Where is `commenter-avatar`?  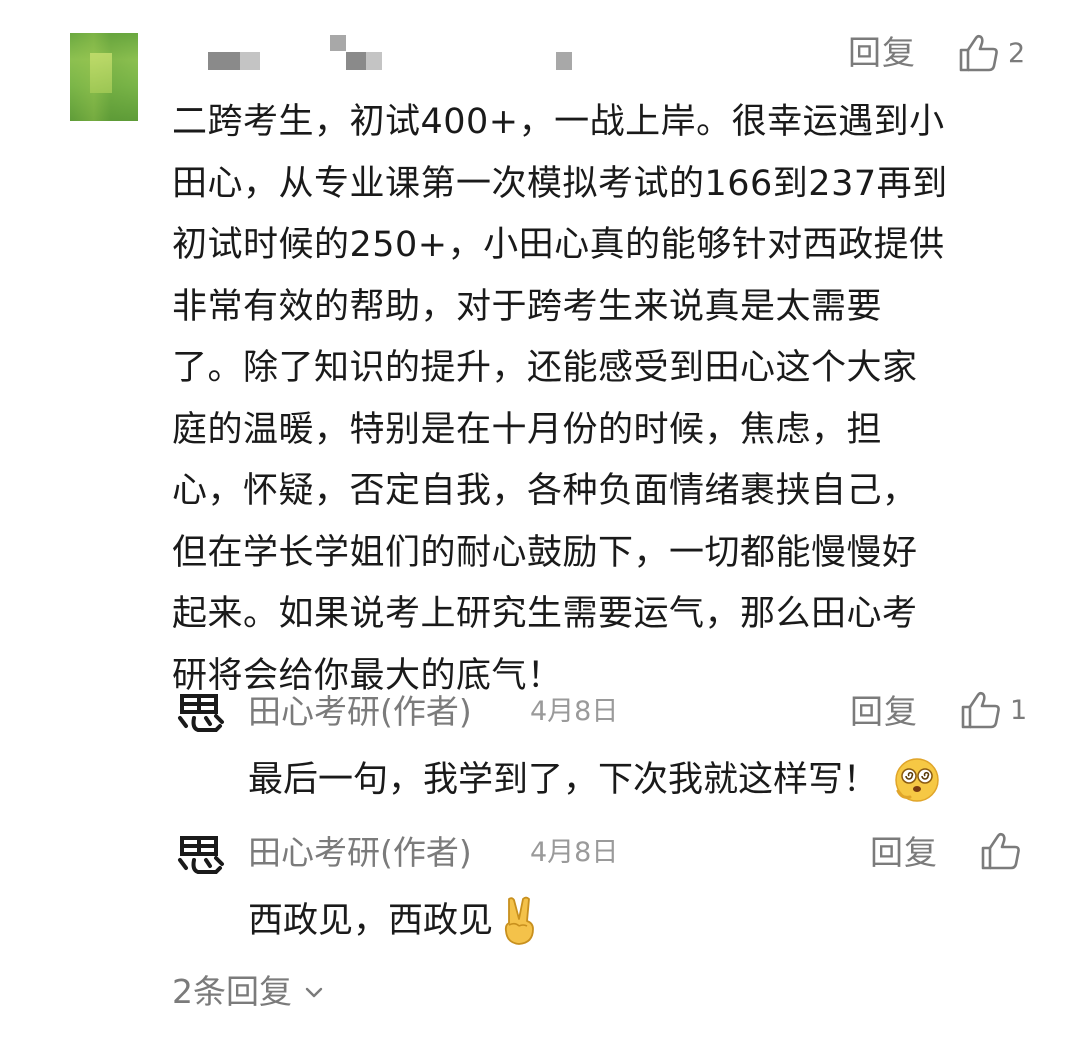 commenter-avatar is located at coordinates (104, 77).